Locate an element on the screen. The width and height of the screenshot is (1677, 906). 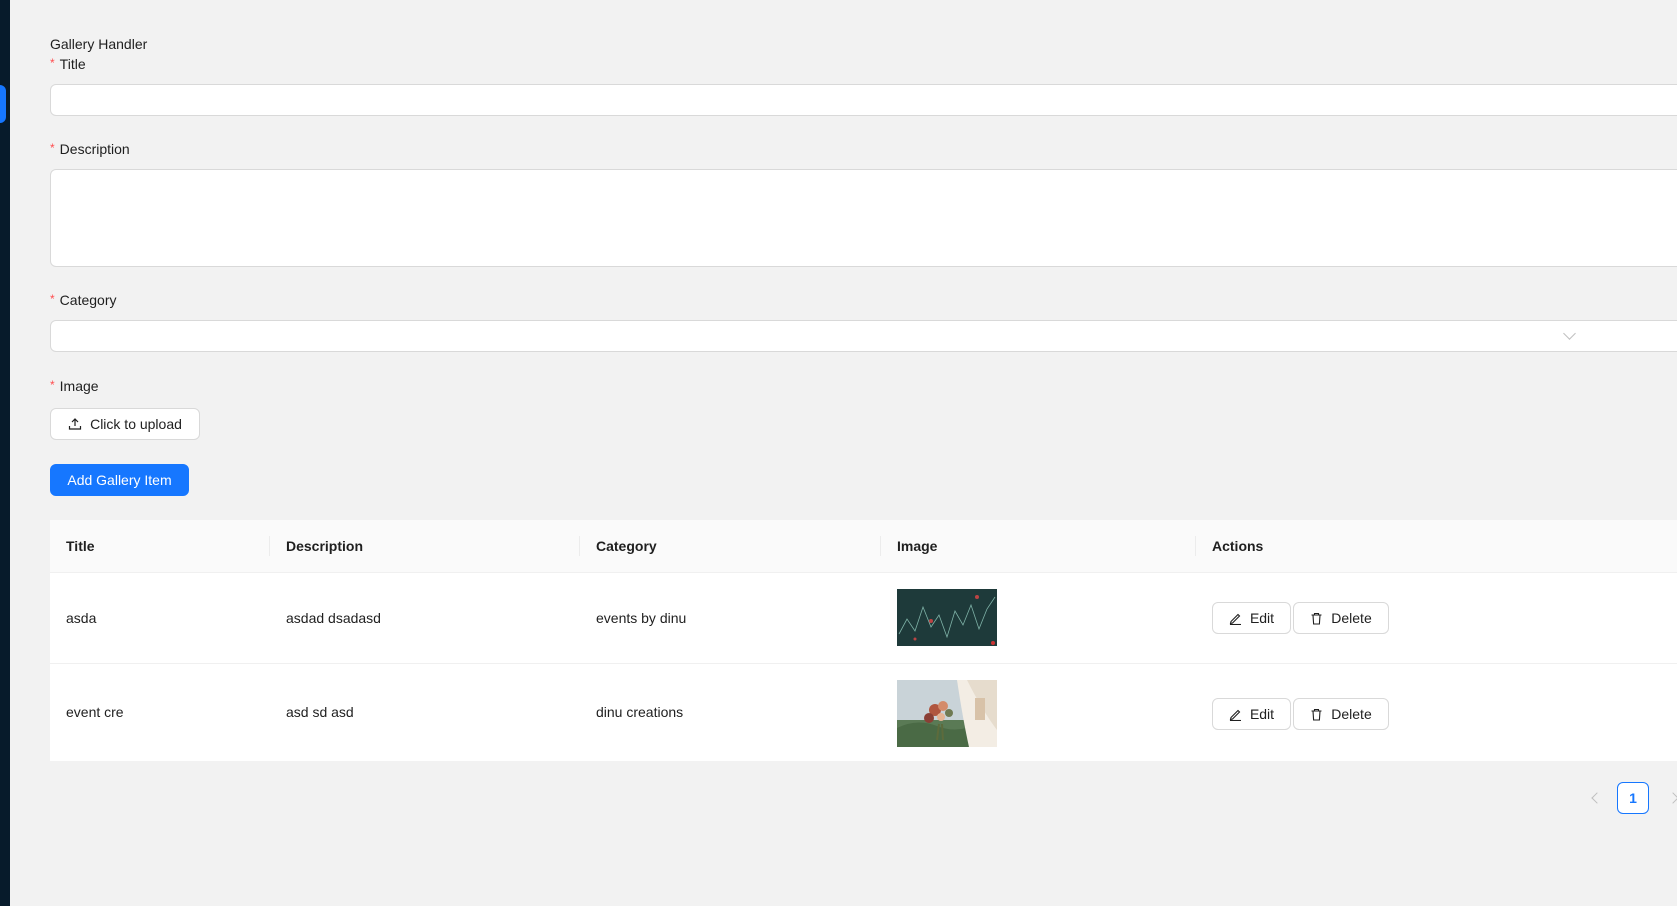
title-input is located at coordinates (863, 100).